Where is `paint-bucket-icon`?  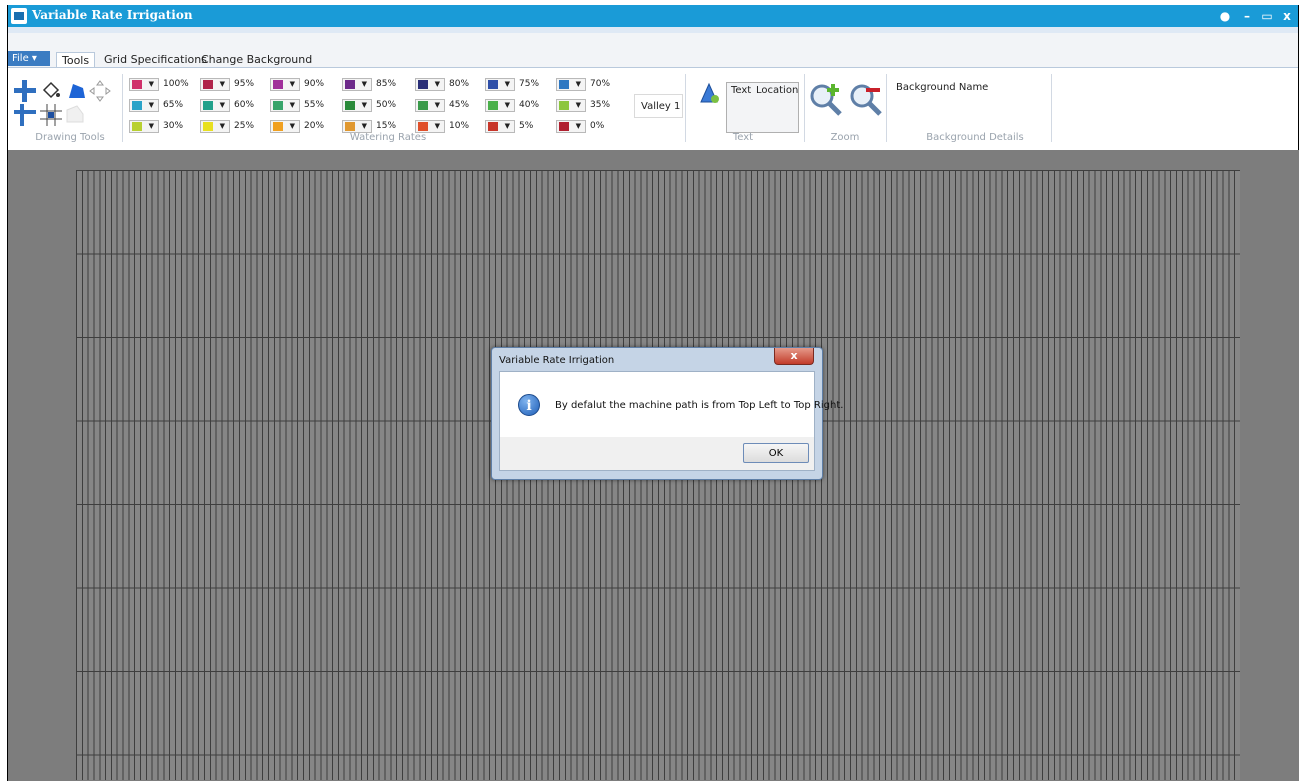
paint-bucket-icon is located at coordinates (51, 90).